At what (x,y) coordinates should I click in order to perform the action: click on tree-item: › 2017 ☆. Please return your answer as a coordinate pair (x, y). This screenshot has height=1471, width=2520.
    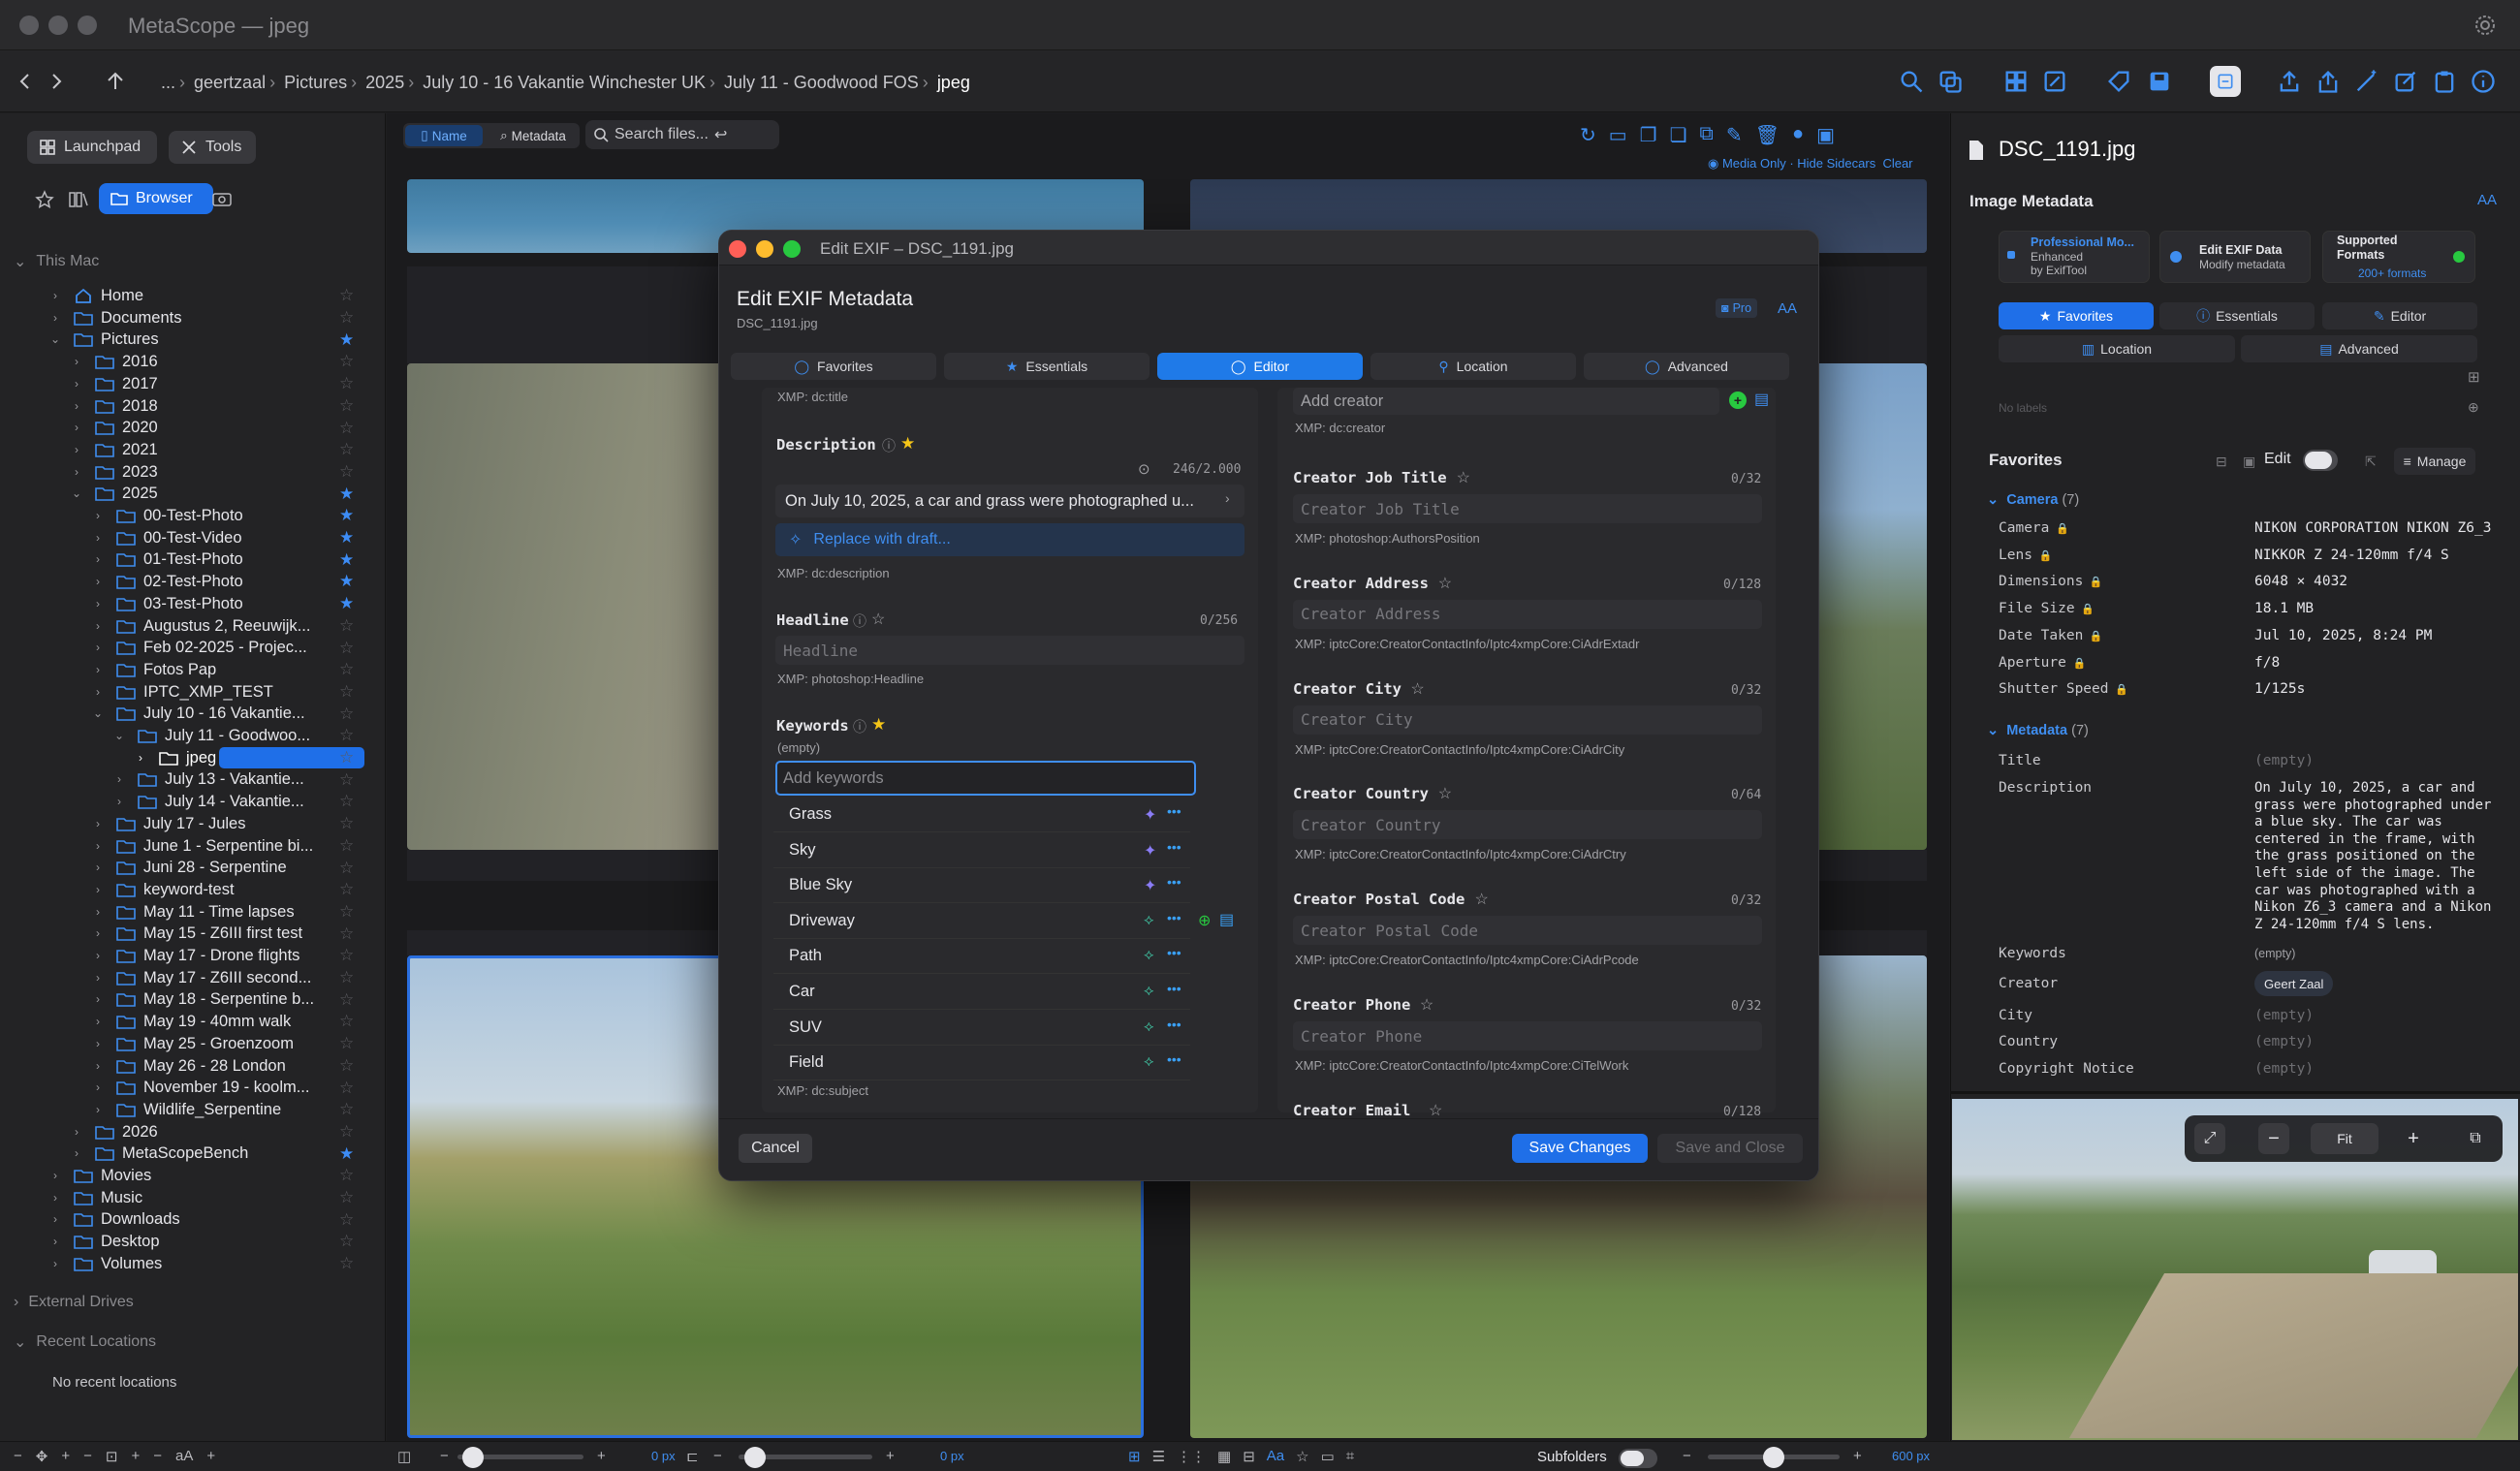
    Looking at the image, I should click on (193, 384).